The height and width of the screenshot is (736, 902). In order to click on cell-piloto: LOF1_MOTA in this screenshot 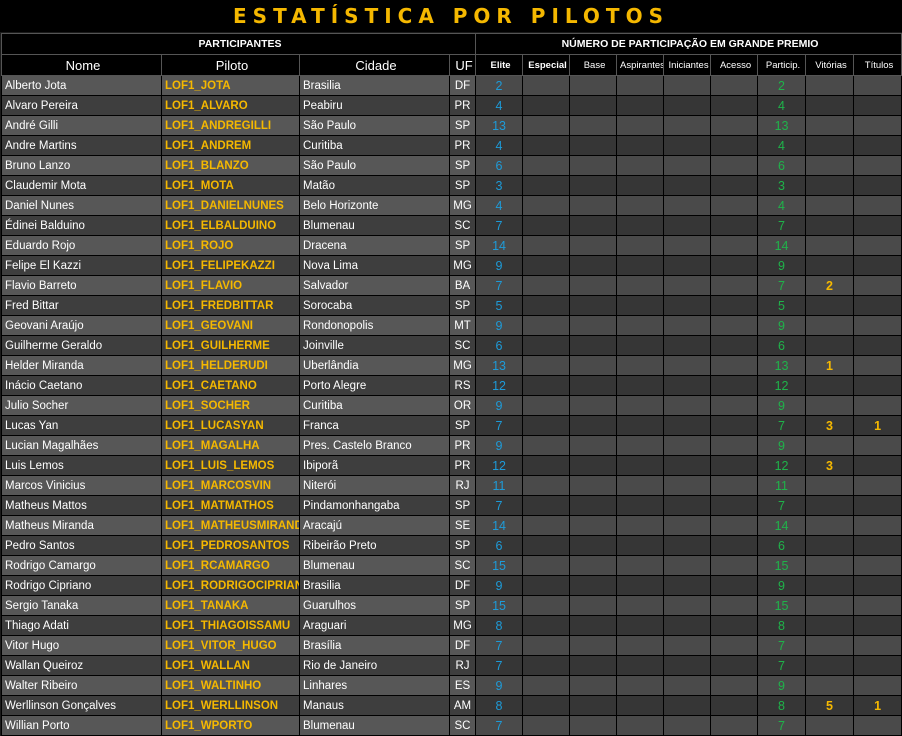, I will do `click(230, 185)`.